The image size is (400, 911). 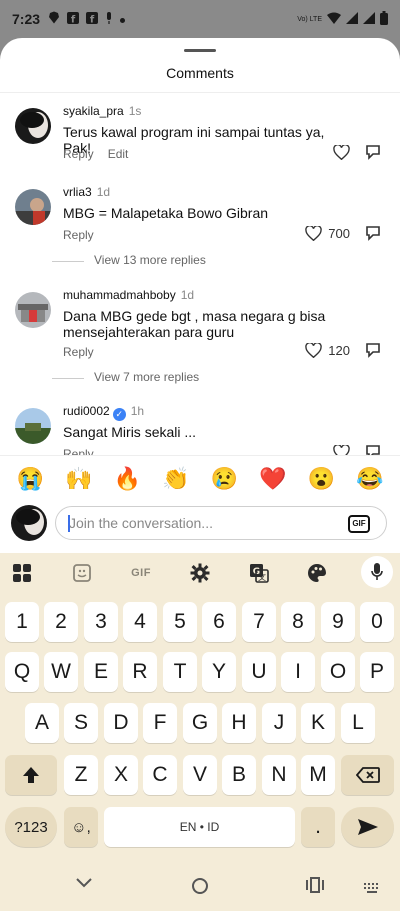 I want to click on comment-username: muhammadmahboby, so click(x=119, y=295).